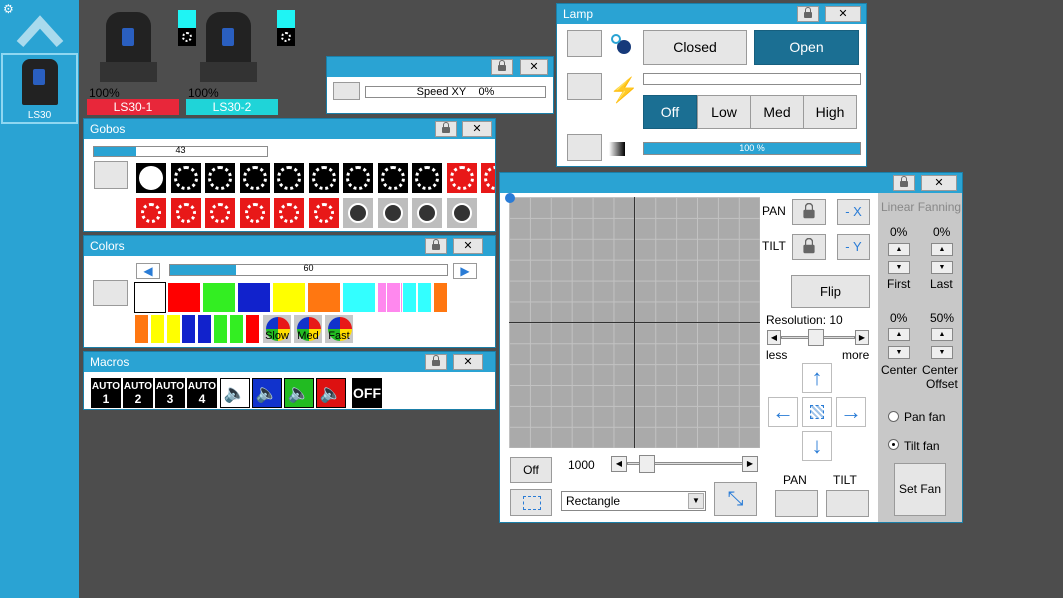 The image size is (1063, 598). What do you see at coordinates (899, 334) in the screenshot?
I see `center-increase: ▲` at bounding box center [899, 334].